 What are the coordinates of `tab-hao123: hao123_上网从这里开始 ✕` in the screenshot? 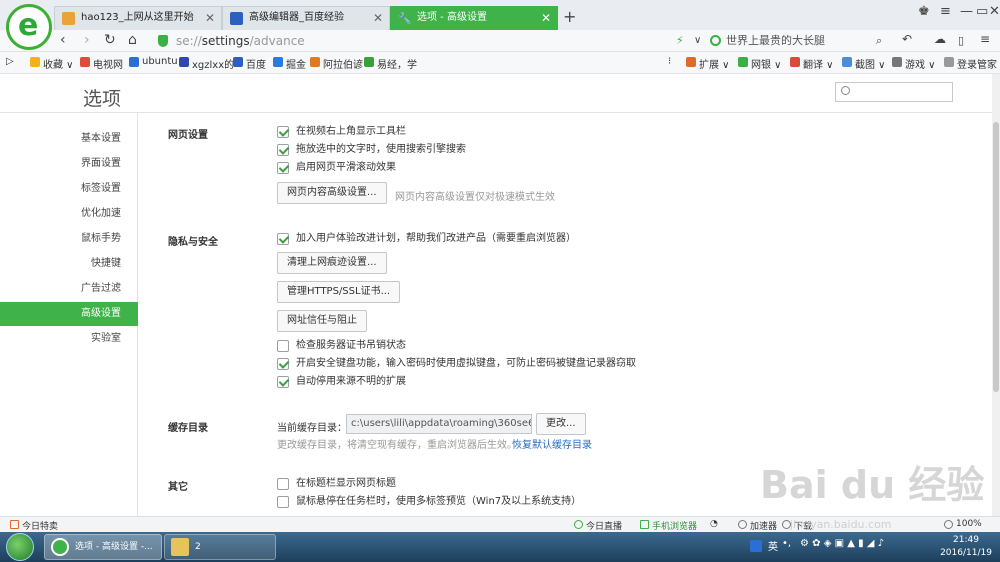 It's located at (138, 18).